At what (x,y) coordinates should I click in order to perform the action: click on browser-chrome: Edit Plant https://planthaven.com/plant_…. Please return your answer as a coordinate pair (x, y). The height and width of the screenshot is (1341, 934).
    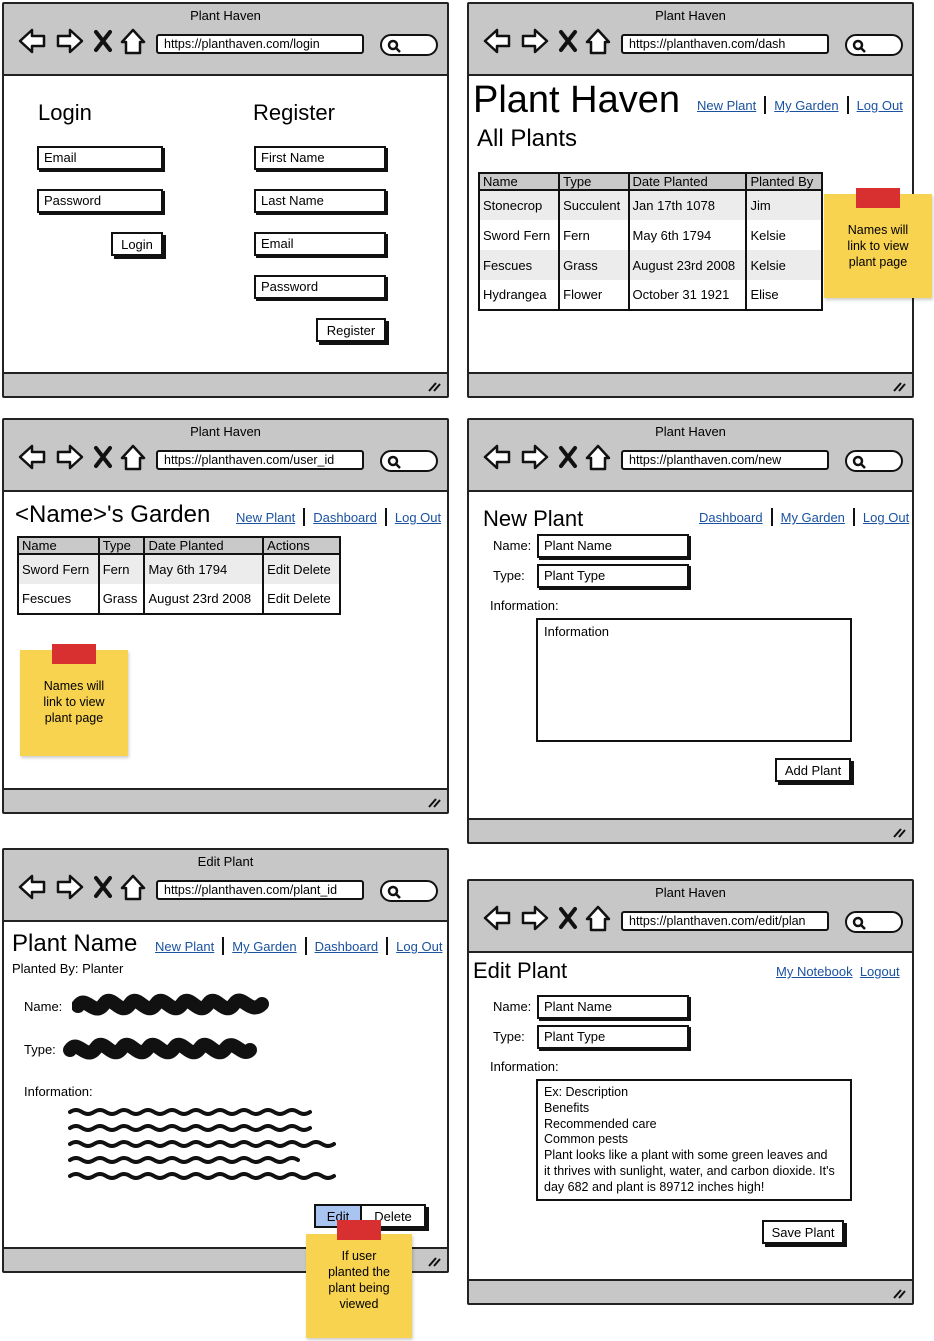
    Looking at the image, I should click on (225, 886).